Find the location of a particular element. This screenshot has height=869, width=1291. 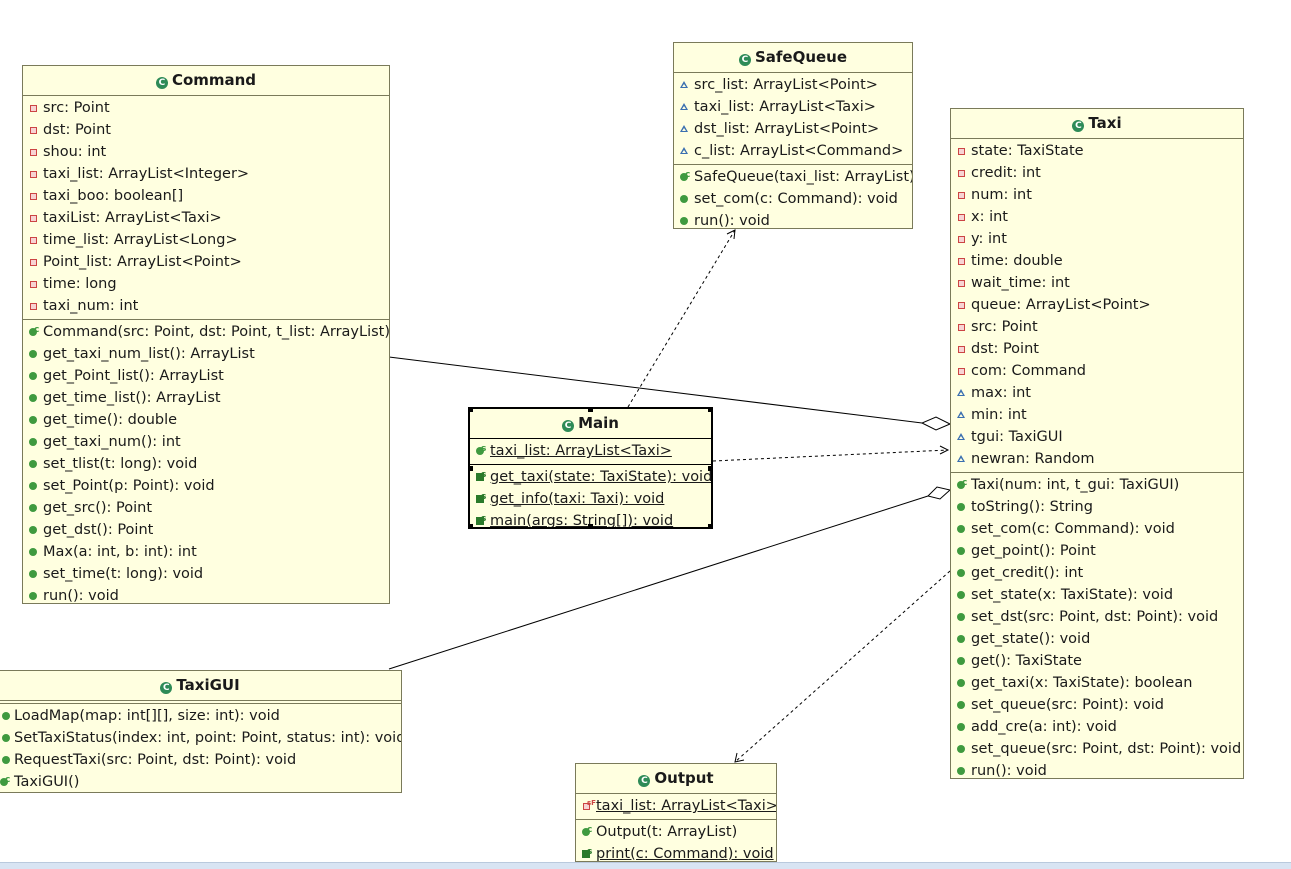

operation: set_time(t: long): void is located at coordinates (206, 574).